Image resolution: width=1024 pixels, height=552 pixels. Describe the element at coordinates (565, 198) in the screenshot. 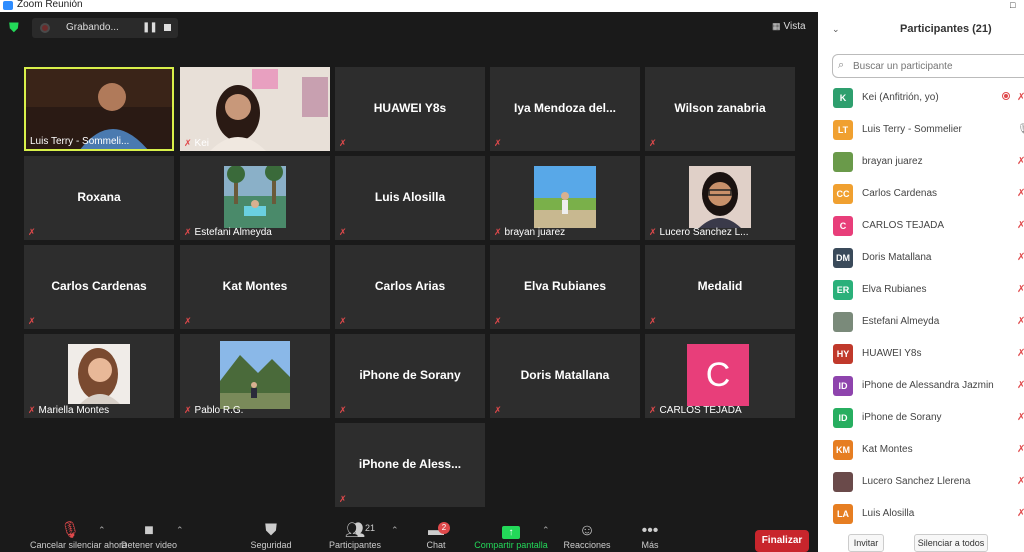

I see `video-tile: ✗ brayan juarez` at that location.